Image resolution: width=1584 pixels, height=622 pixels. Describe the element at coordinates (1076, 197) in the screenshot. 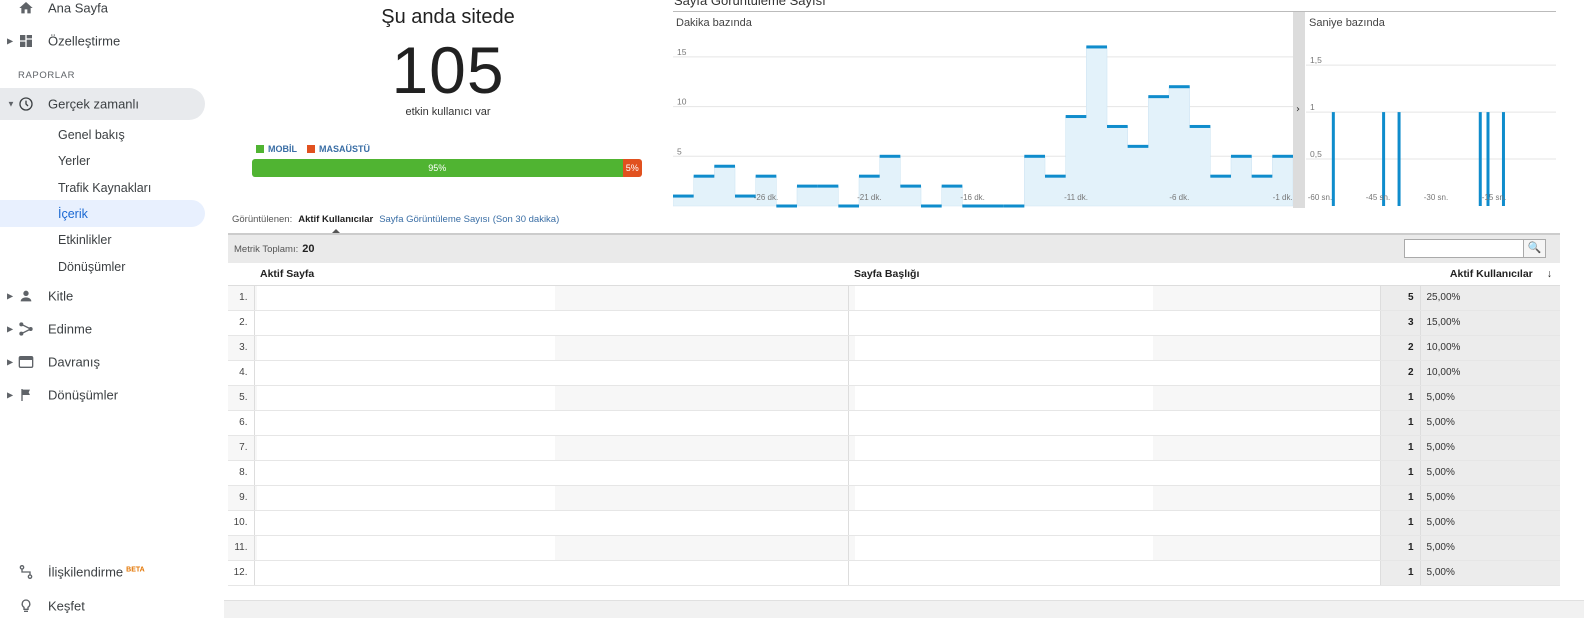

I see `minute-x-tick: -11 dk.` at that location.